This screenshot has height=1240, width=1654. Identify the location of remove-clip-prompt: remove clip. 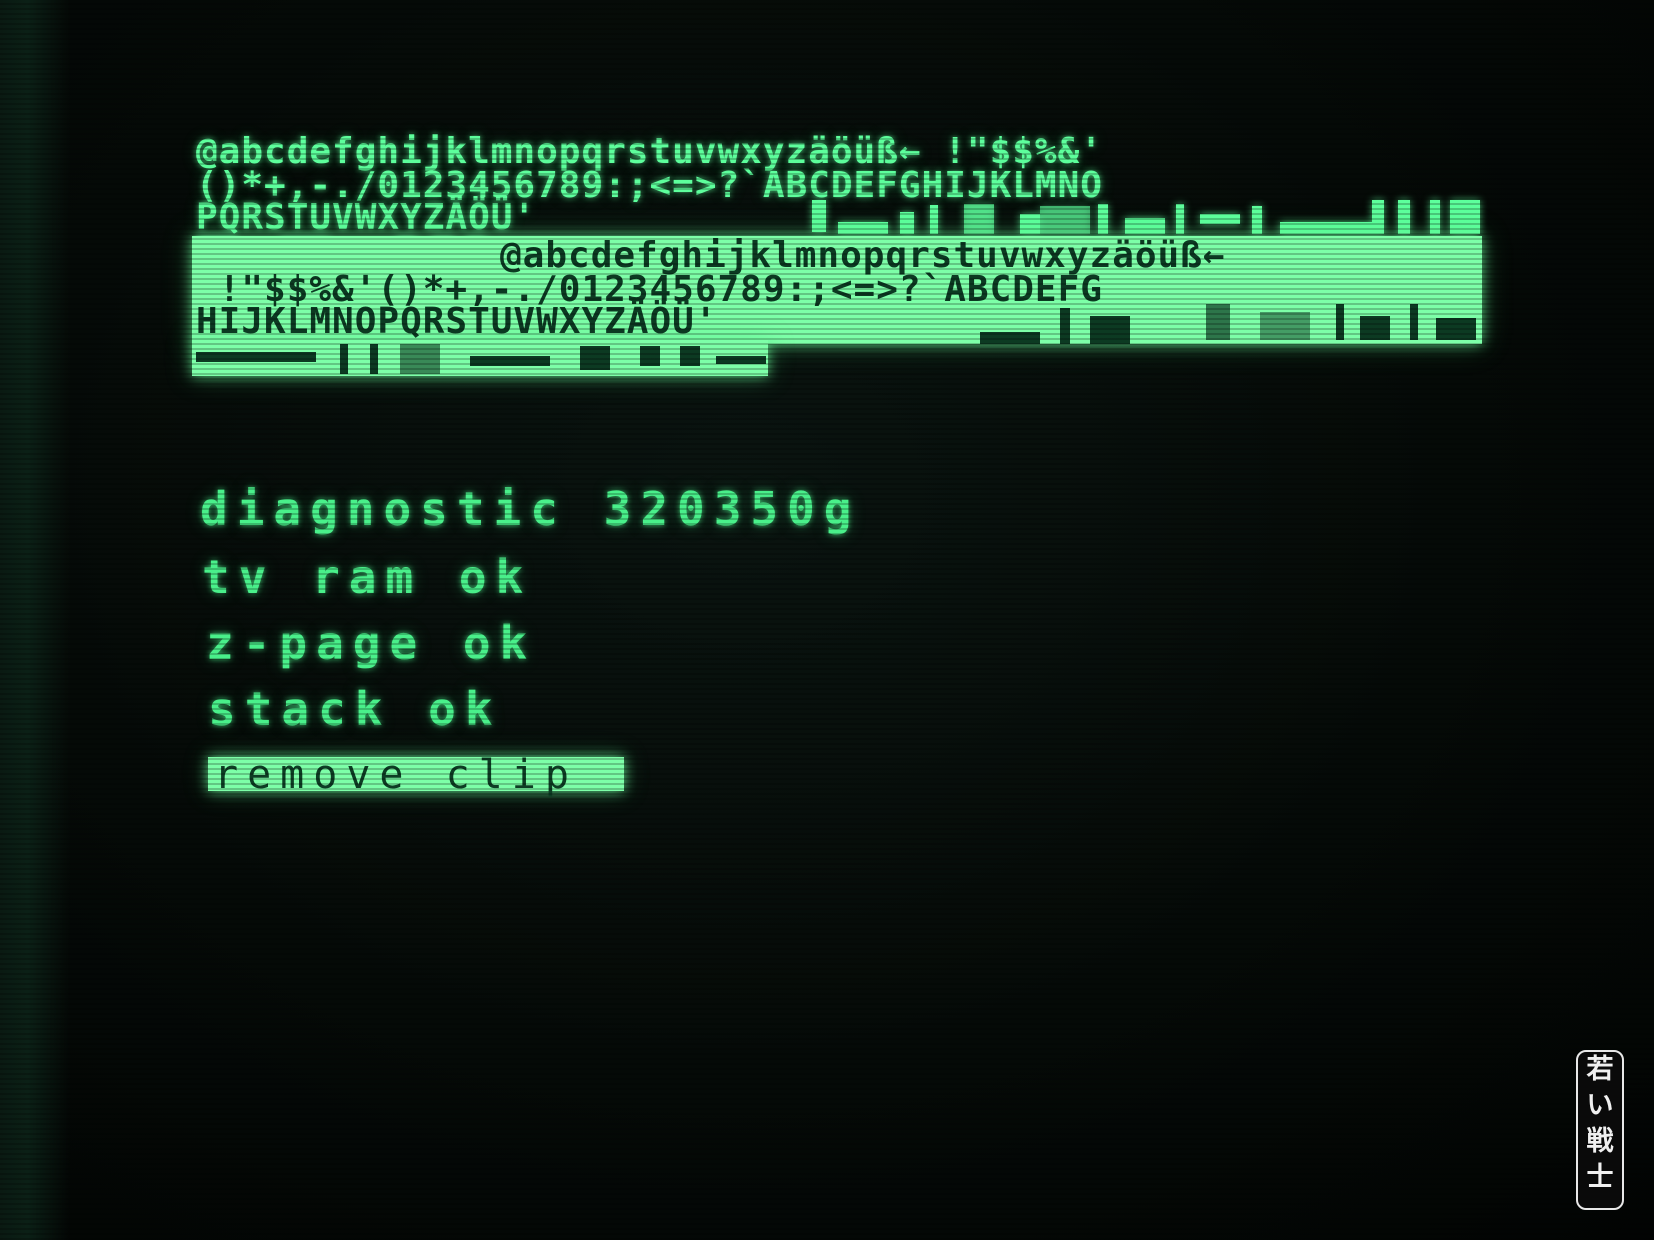
(416, 775).